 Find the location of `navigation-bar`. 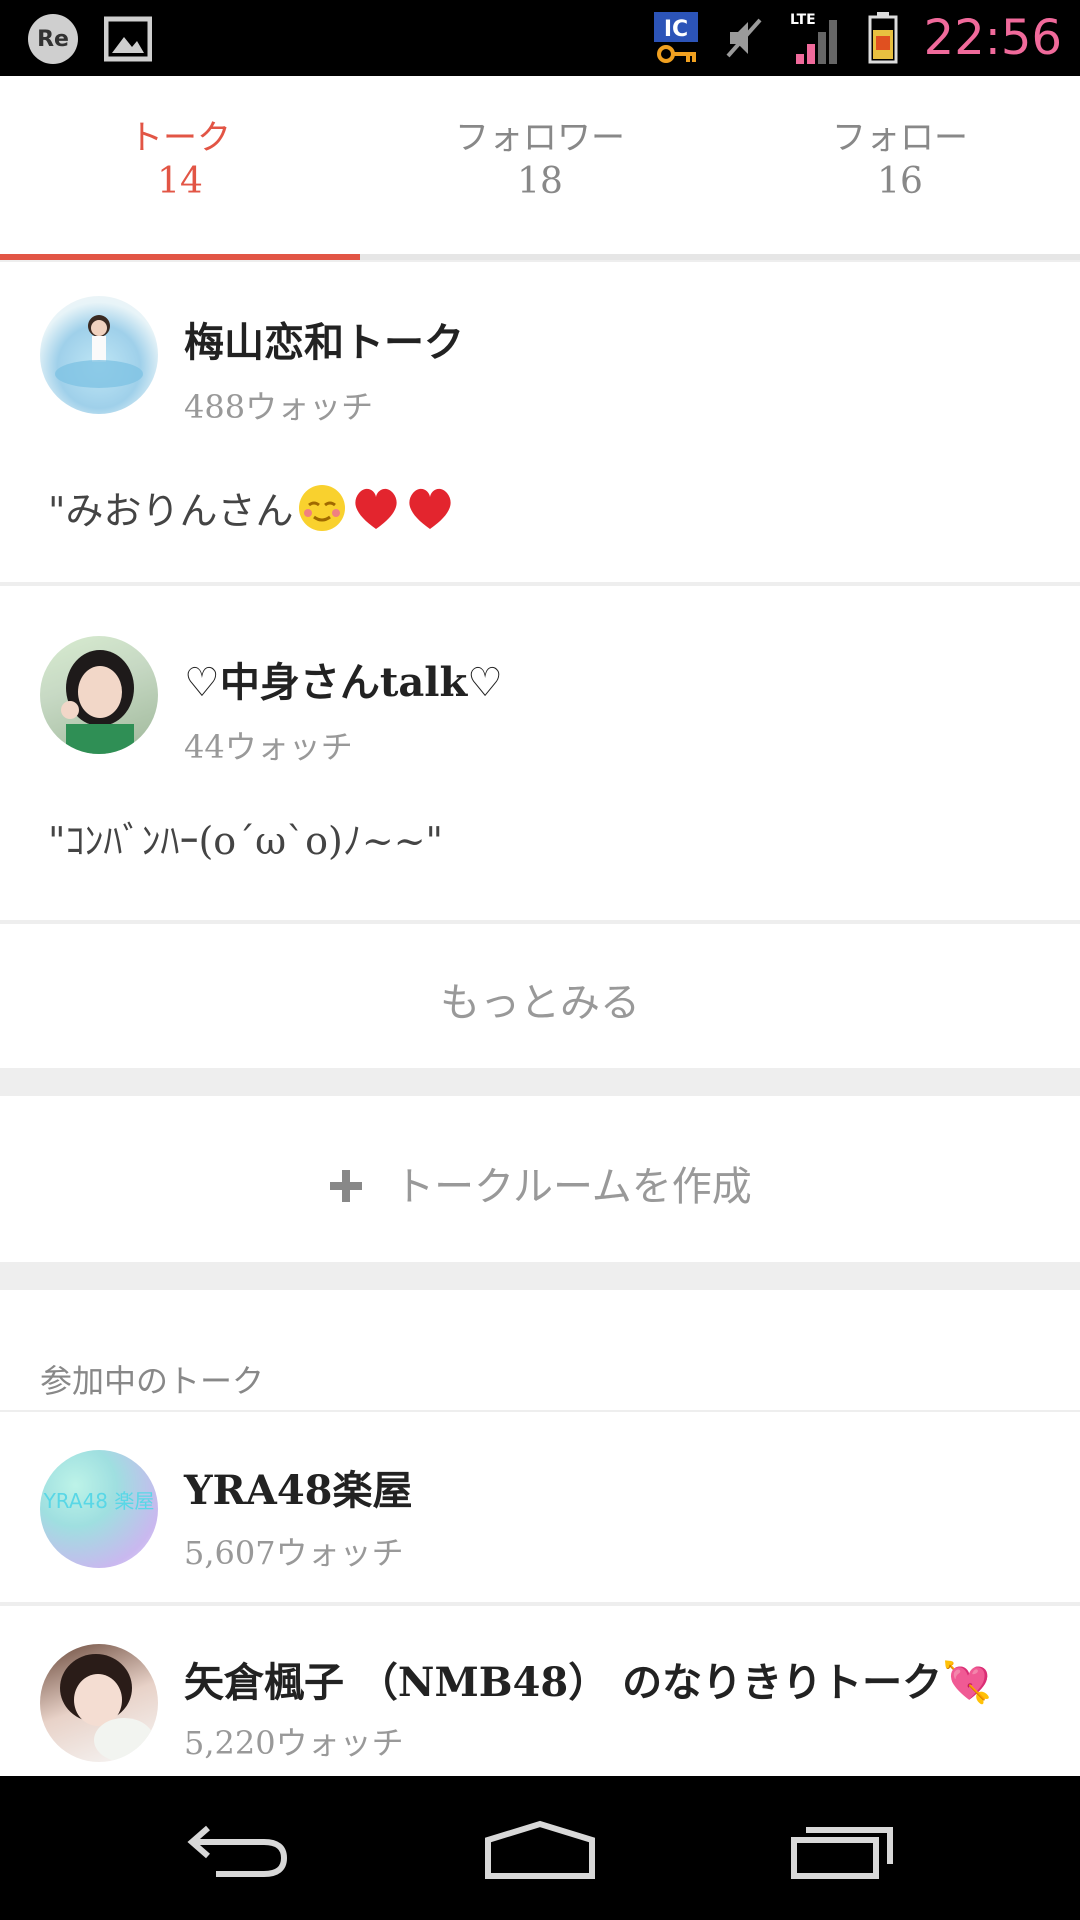

navigation-bar is located at coordinates (540, 1848).